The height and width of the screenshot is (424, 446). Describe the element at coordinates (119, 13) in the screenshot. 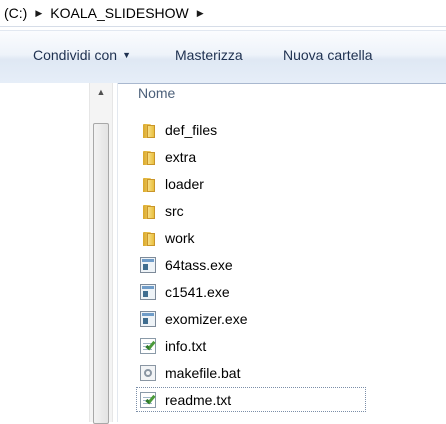

I see `address-segment-folder: KOALA_SLIDESHOW` at that location.